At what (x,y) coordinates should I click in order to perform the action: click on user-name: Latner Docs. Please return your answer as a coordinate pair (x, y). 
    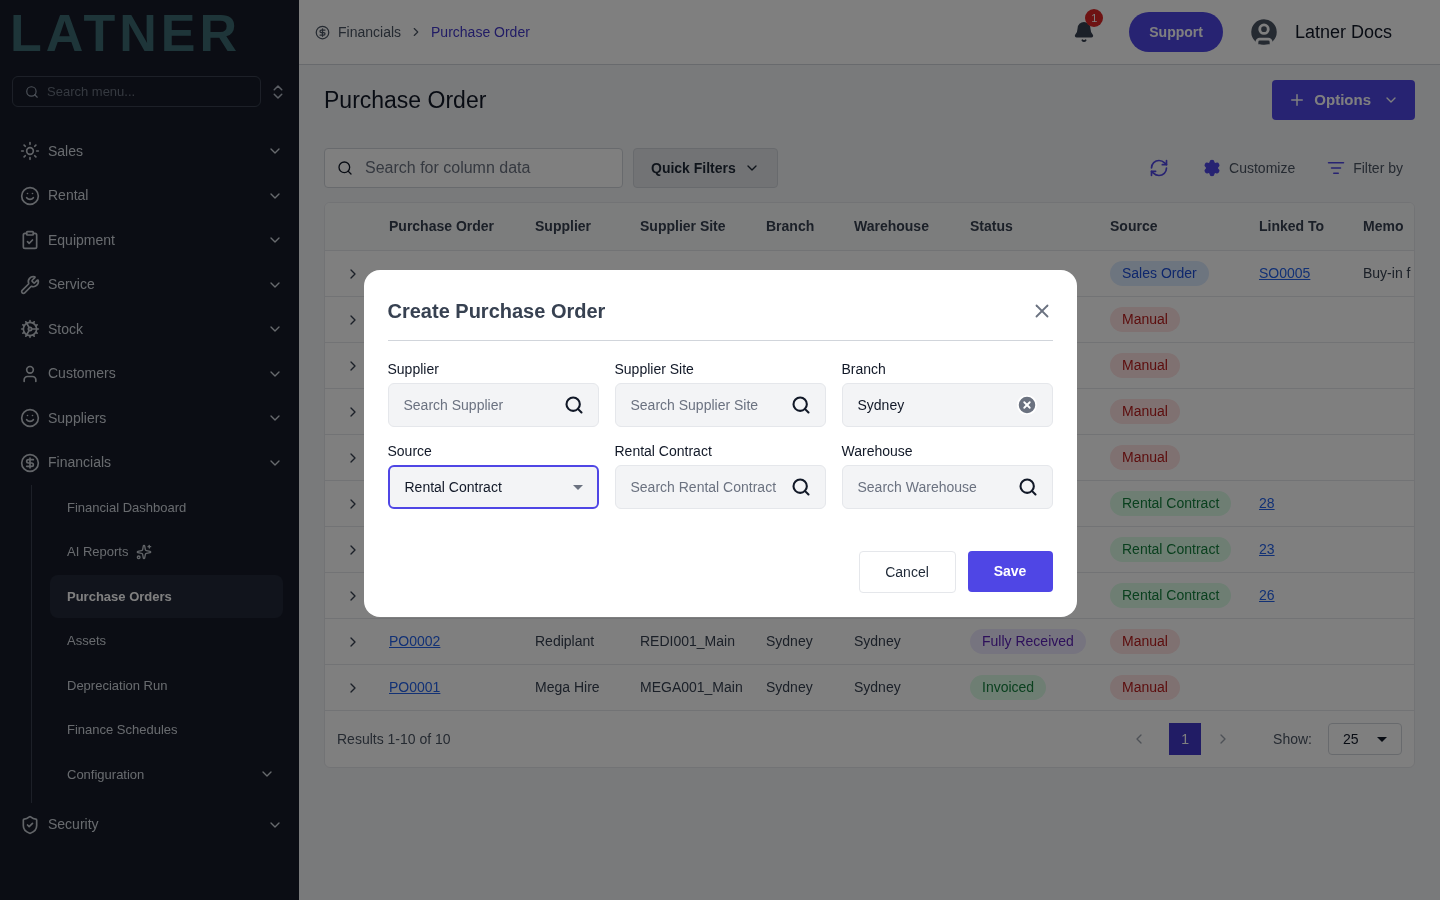
    Looking at the image, I should click on (1343, 32).